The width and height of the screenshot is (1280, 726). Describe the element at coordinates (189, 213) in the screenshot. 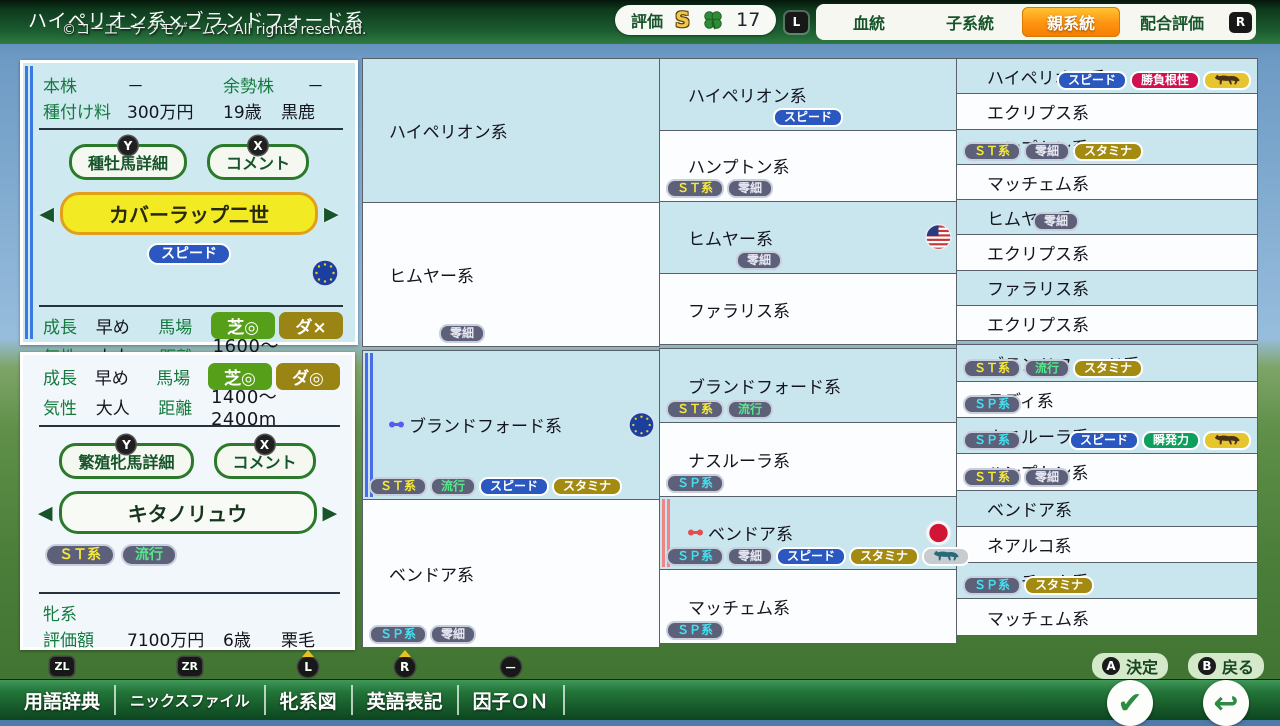

I see `sire-name-pill: カバーラップ二世` at that location.